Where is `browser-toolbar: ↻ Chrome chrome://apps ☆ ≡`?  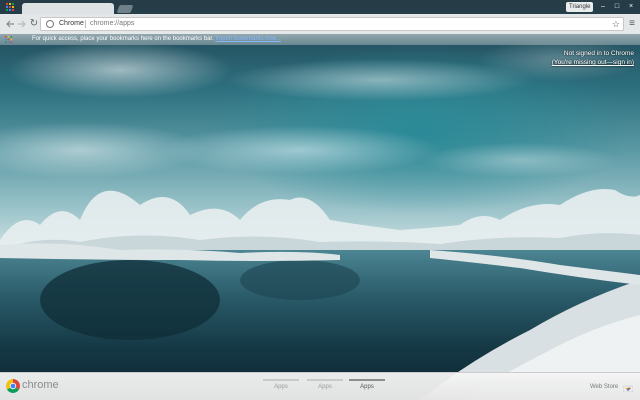 browser-toolbar: ↻ Chrome chrome://apps ☆ ≡ is located at coordinates (320, 24).